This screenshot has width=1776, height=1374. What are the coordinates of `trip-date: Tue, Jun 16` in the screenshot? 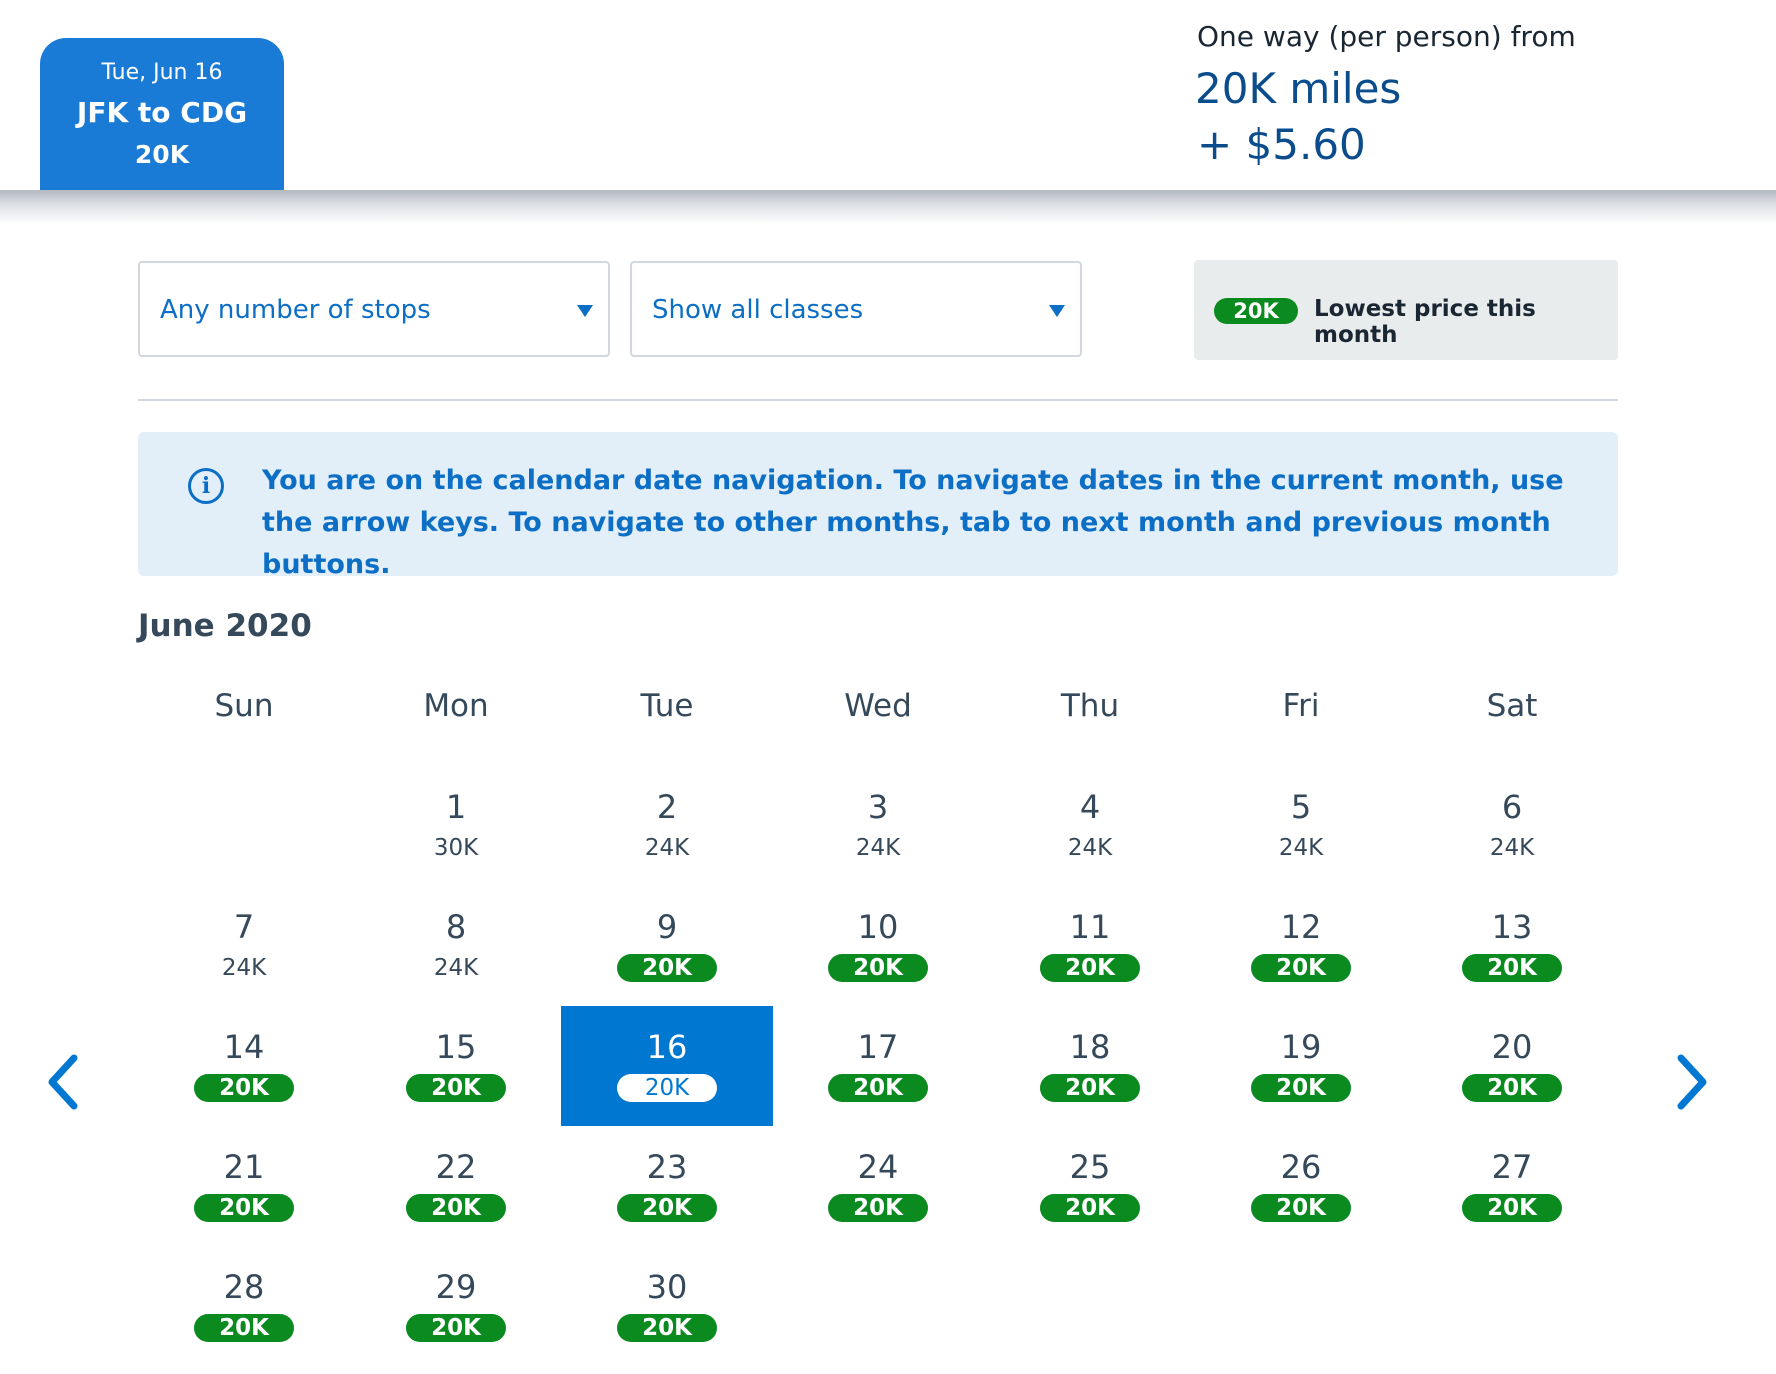 It's located at (162, 72).